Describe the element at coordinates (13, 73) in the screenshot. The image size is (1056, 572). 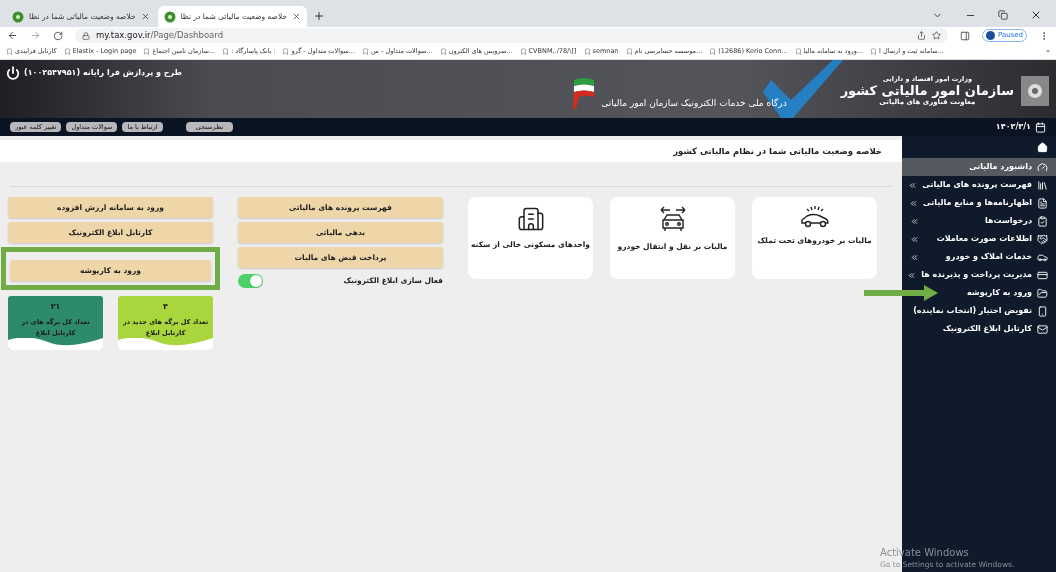
I see `power-icon` at that location.